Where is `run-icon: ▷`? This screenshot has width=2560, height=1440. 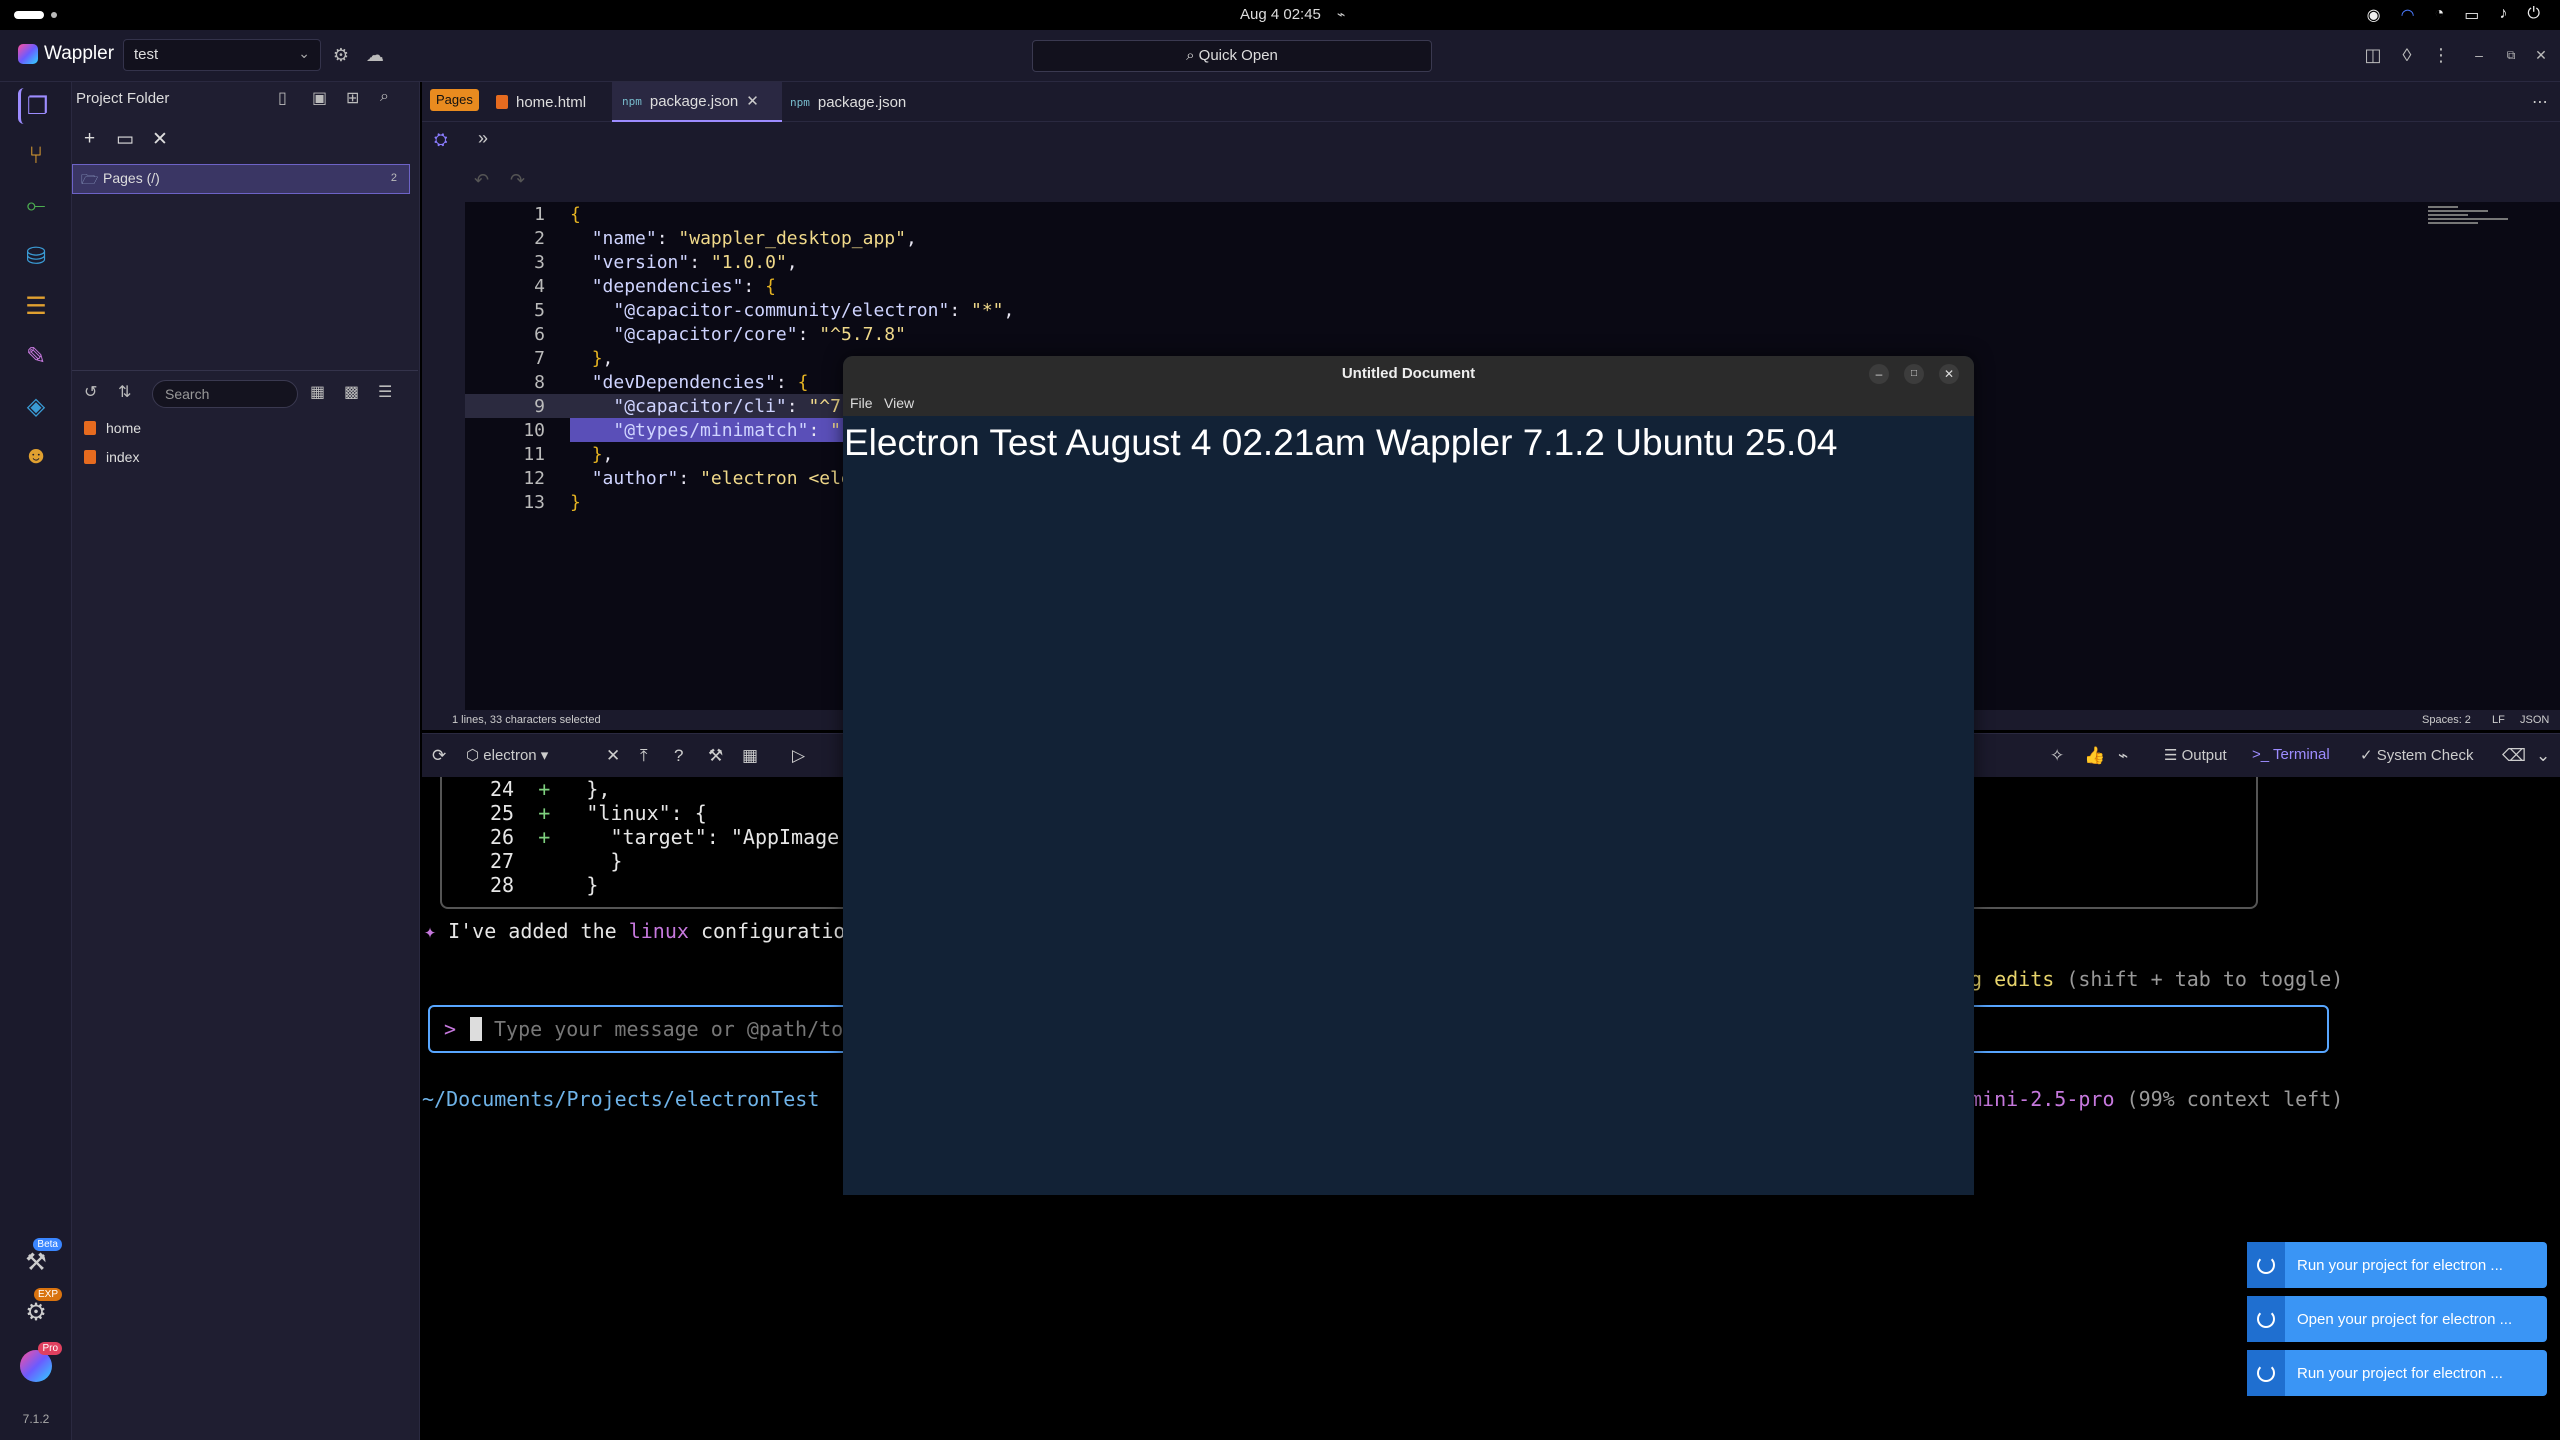
run-icon: ▷ is located at coordinates (798, 756).